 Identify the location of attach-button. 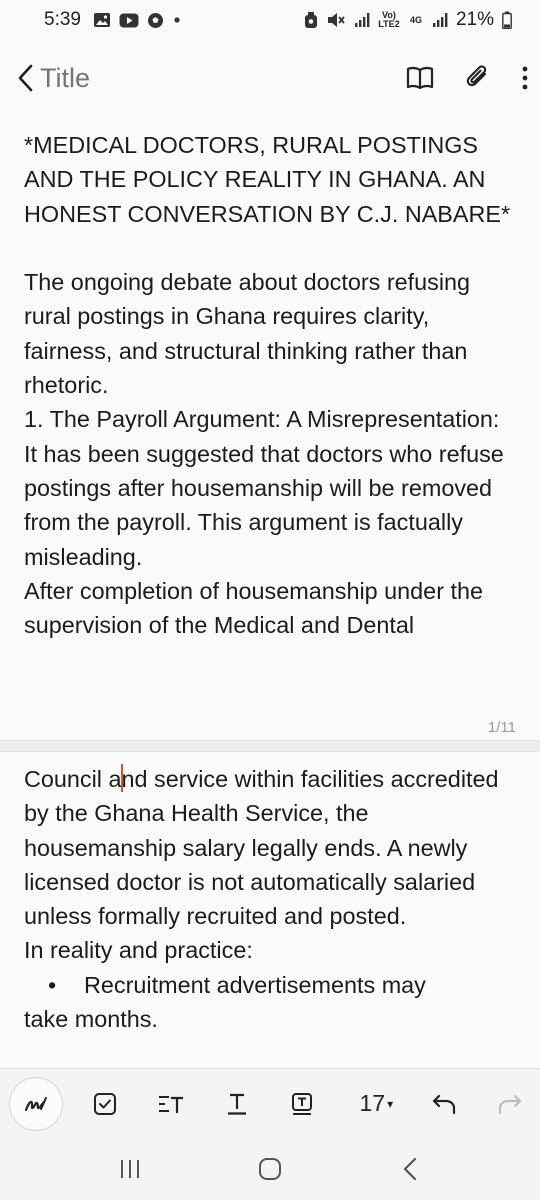
(478, 78).